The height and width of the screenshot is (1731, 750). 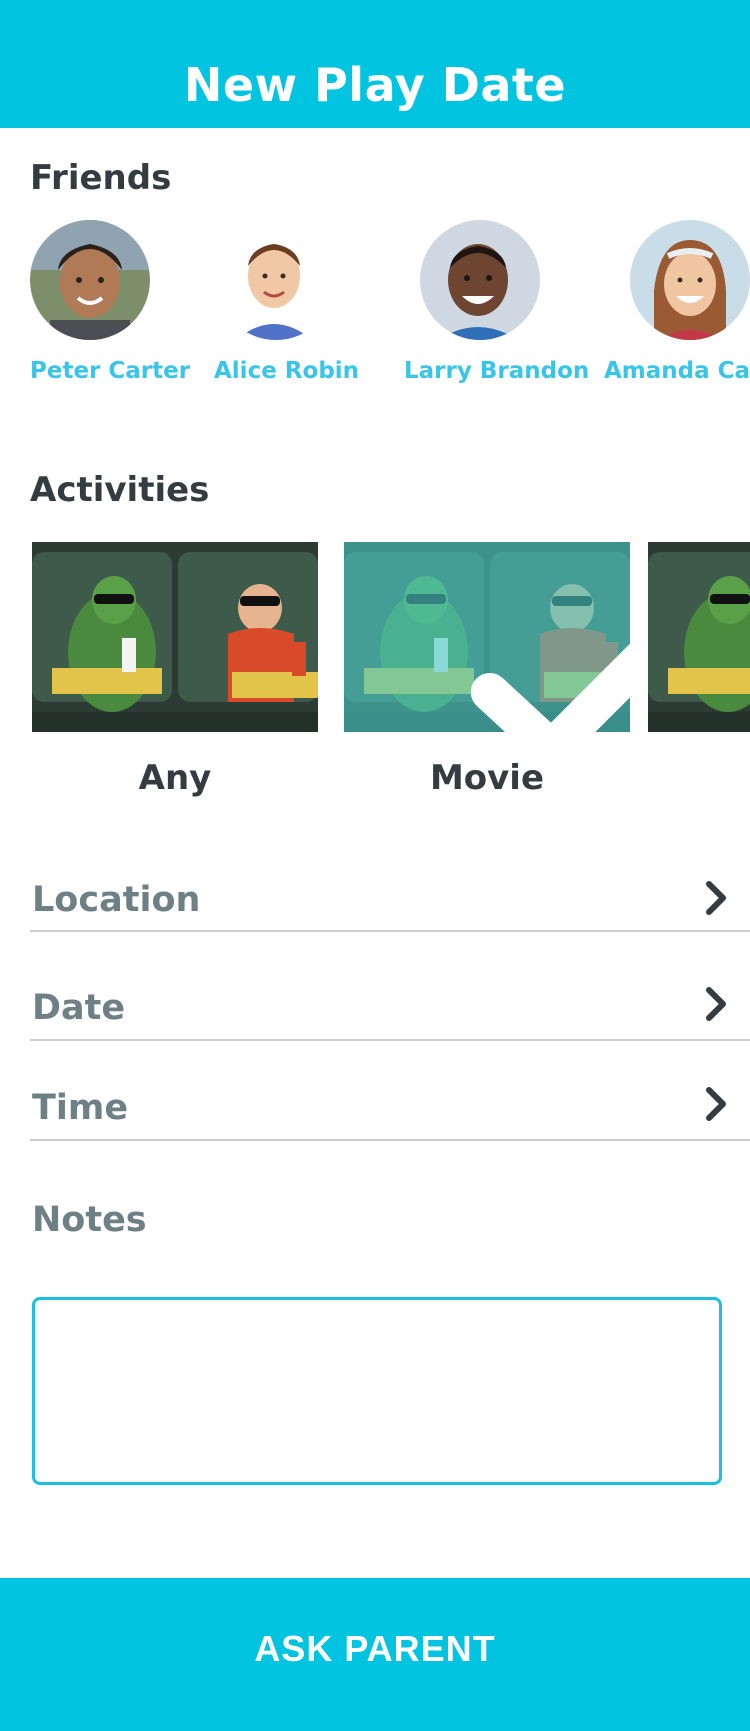 I want to click on time-label: Time, so click(x=80, y=1108).